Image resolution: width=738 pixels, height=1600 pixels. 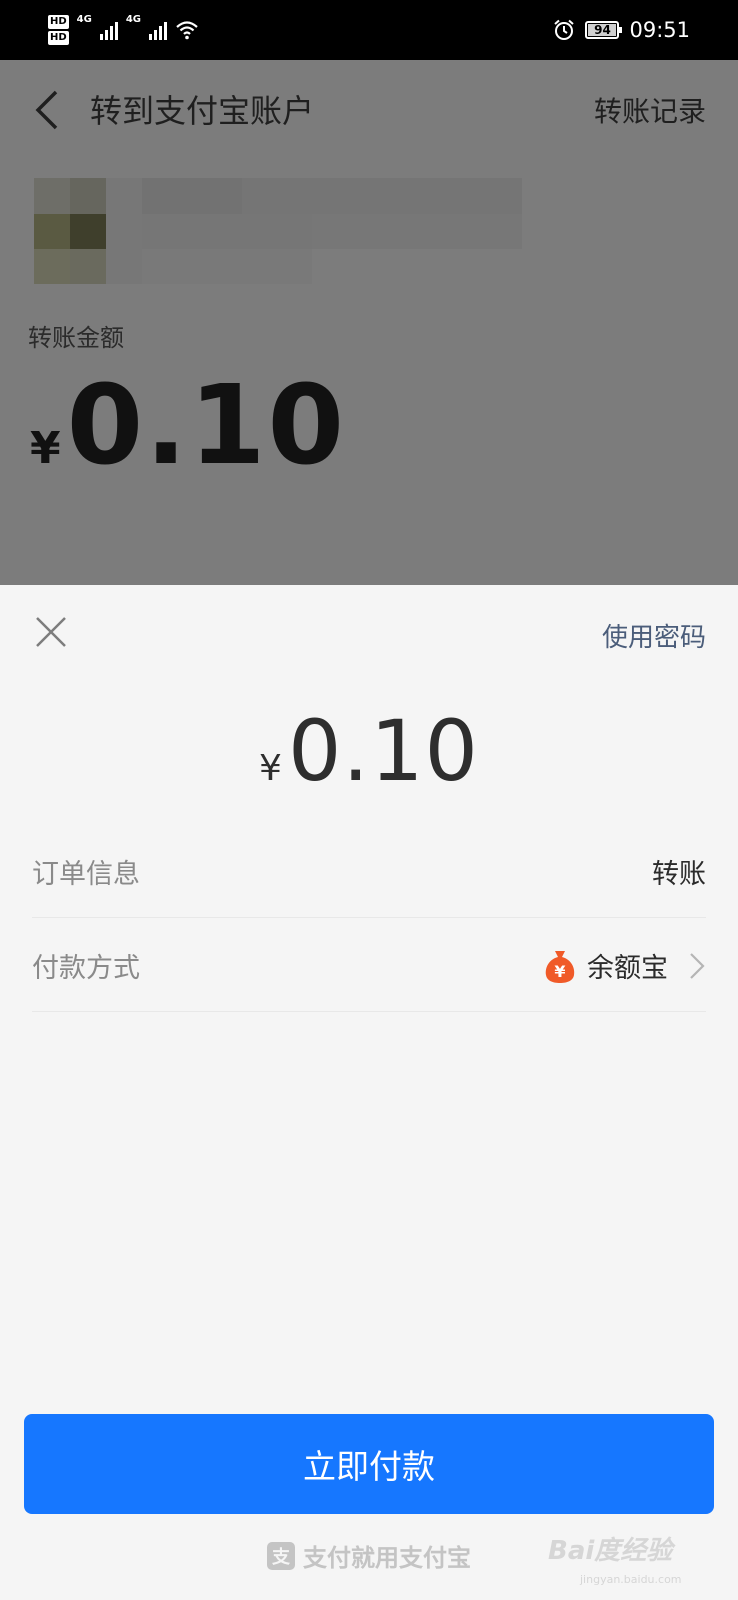 I want to click on status-right: 94 09:51, so click(x=621, y=30).